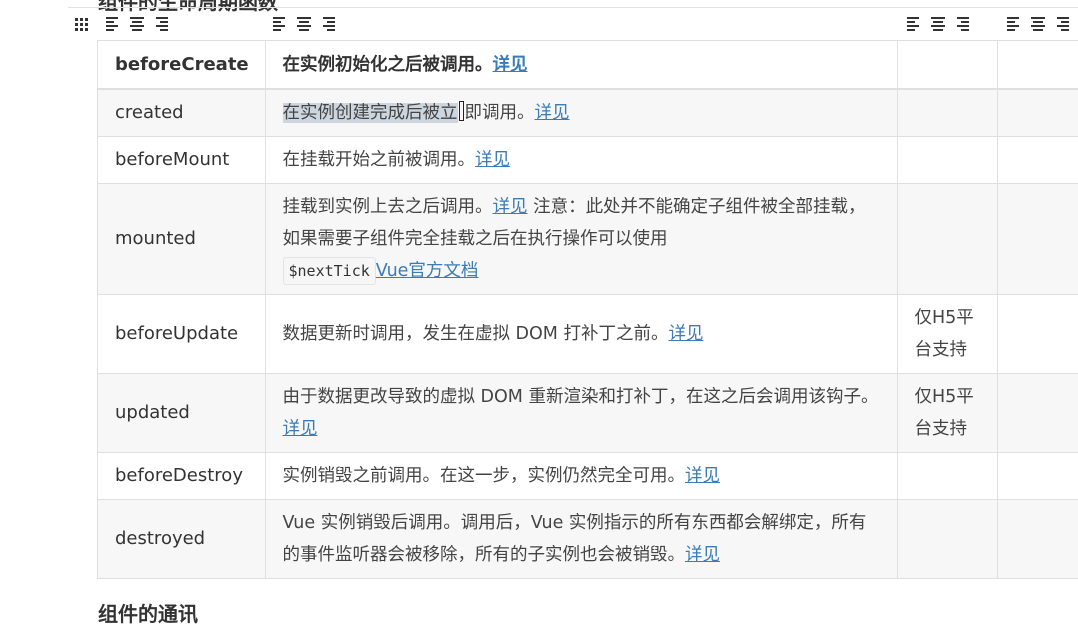 This screenshot has height=627, width=1078. What do you see at coordinates (182, 160) in the screenshot?
I see `hook-name: beforeMount` at bounding box center [182, 160].